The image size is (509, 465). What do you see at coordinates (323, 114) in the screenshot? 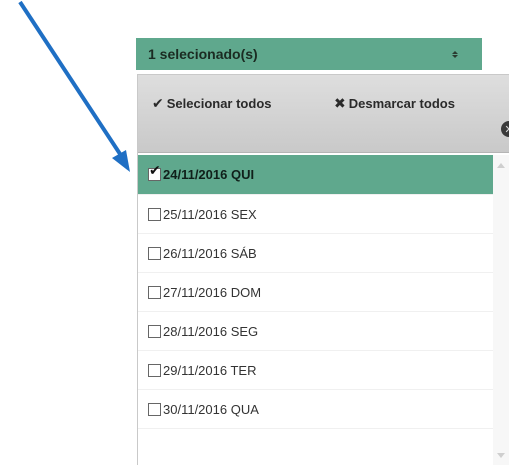
I see `dropdown-header: ✔ Selecionar todos ✖ Desmarcar todos ✕` at bounding box center [323, 114].